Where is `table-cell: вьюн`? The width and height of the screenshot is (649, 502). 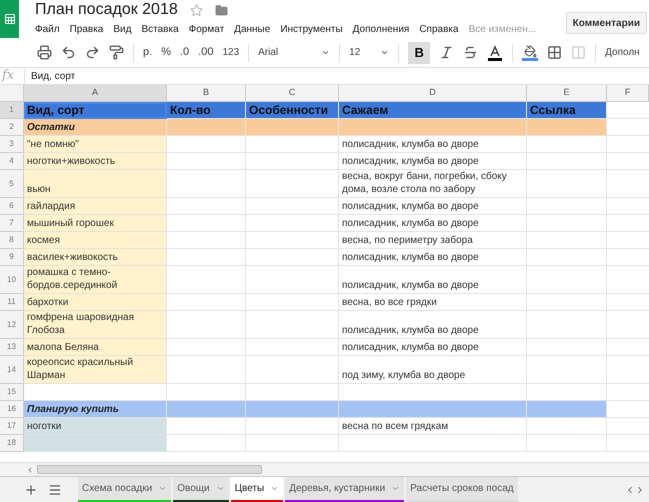 table-cell: вьюн is located at coordinates (95, 184).